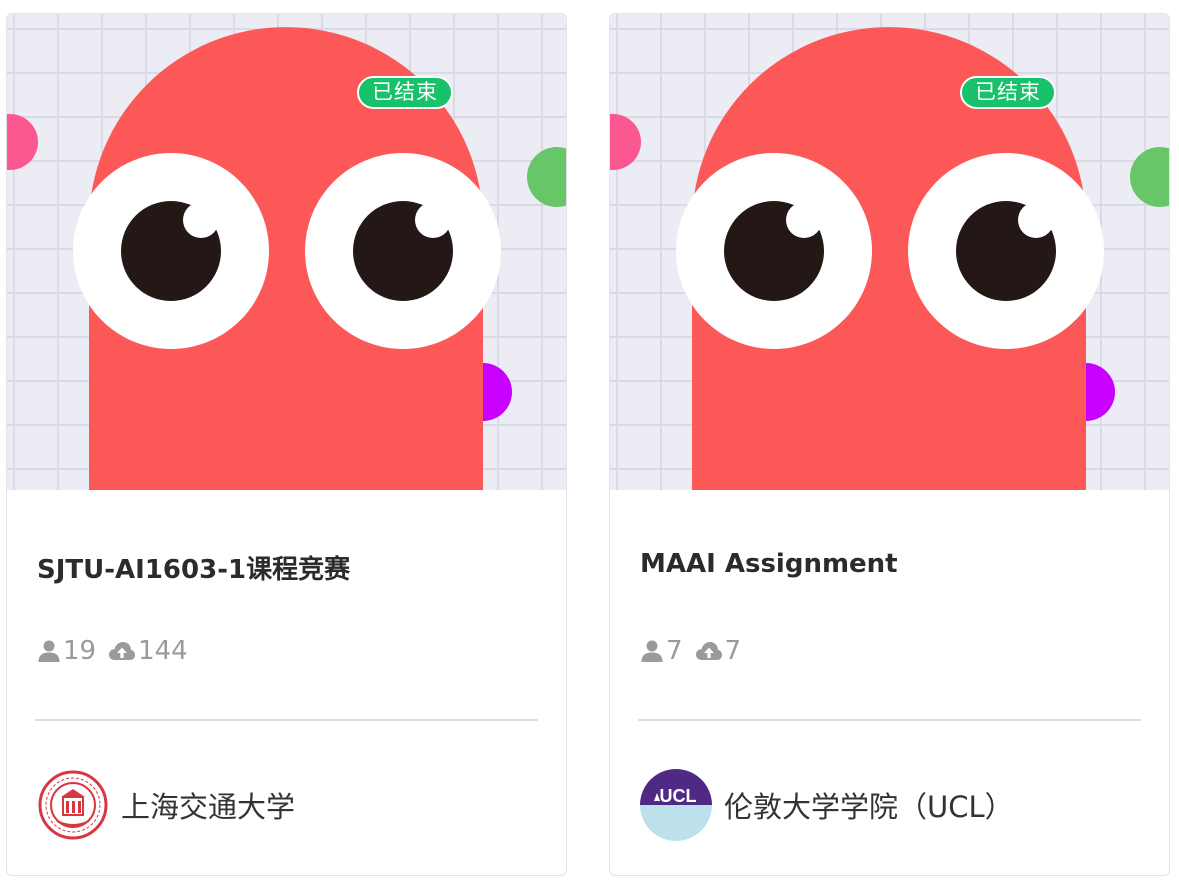 The width and height of the screenshot is (1179, 887). What do you see at coordinates (208, 807) in the screenshot?
I see `organizer-name: 上海交通大学` at bounding box center [208, 807].